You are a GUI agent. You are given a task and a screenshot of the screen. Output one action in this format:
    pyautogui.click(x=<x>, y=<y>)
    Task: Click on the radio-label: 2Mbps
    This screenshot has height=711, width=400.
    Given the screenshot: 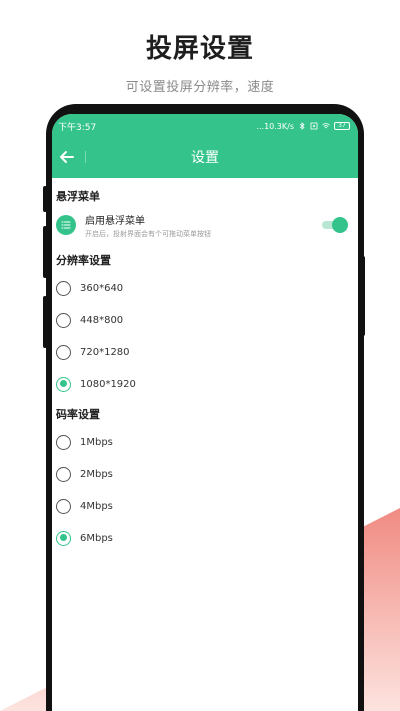 What is the action you would take?
    pyautogui.click(x=96, y=474)
    